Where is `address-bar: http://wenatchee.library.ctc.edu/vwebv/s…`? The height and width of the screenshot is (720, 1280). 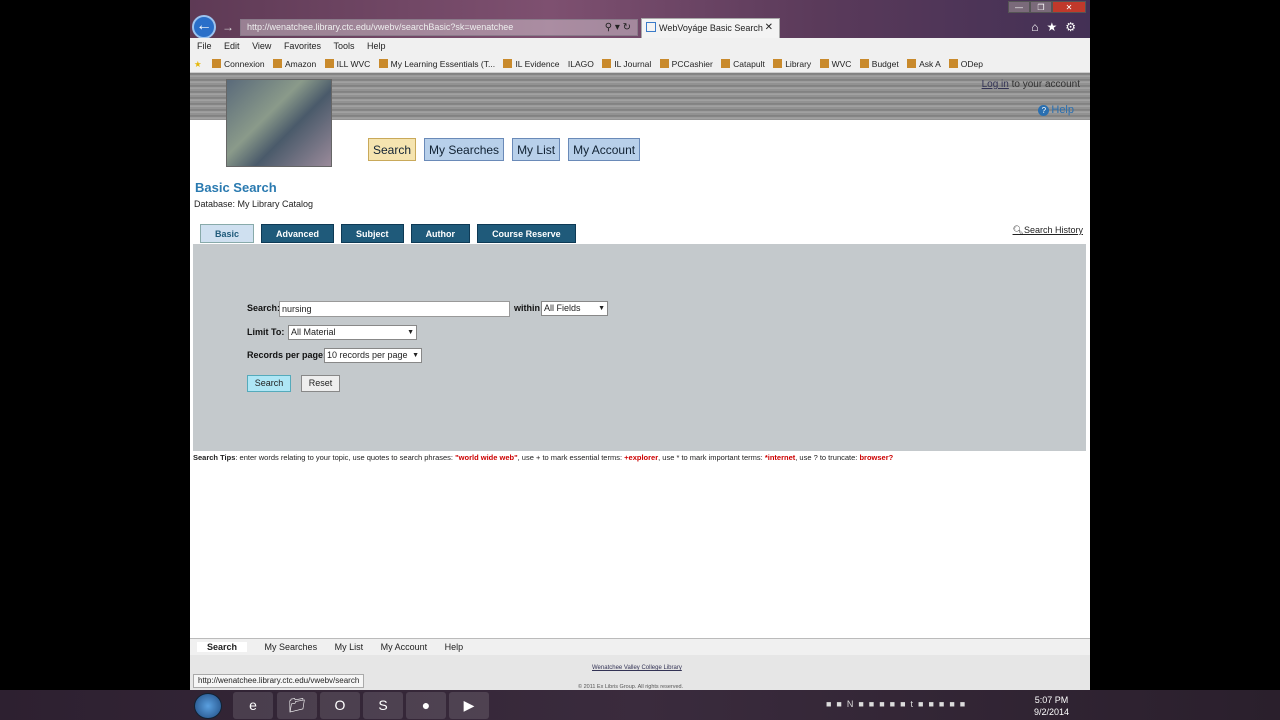 address-bar: http://wenatchee.library.ctc.edu/vwebv/s… is located at coordinates (439, 27).